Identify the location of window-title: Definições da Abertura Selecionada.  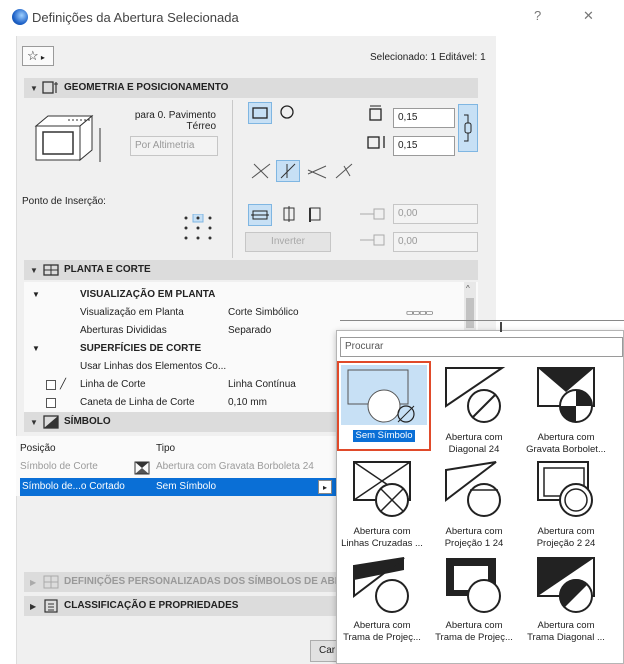
(135, 17).